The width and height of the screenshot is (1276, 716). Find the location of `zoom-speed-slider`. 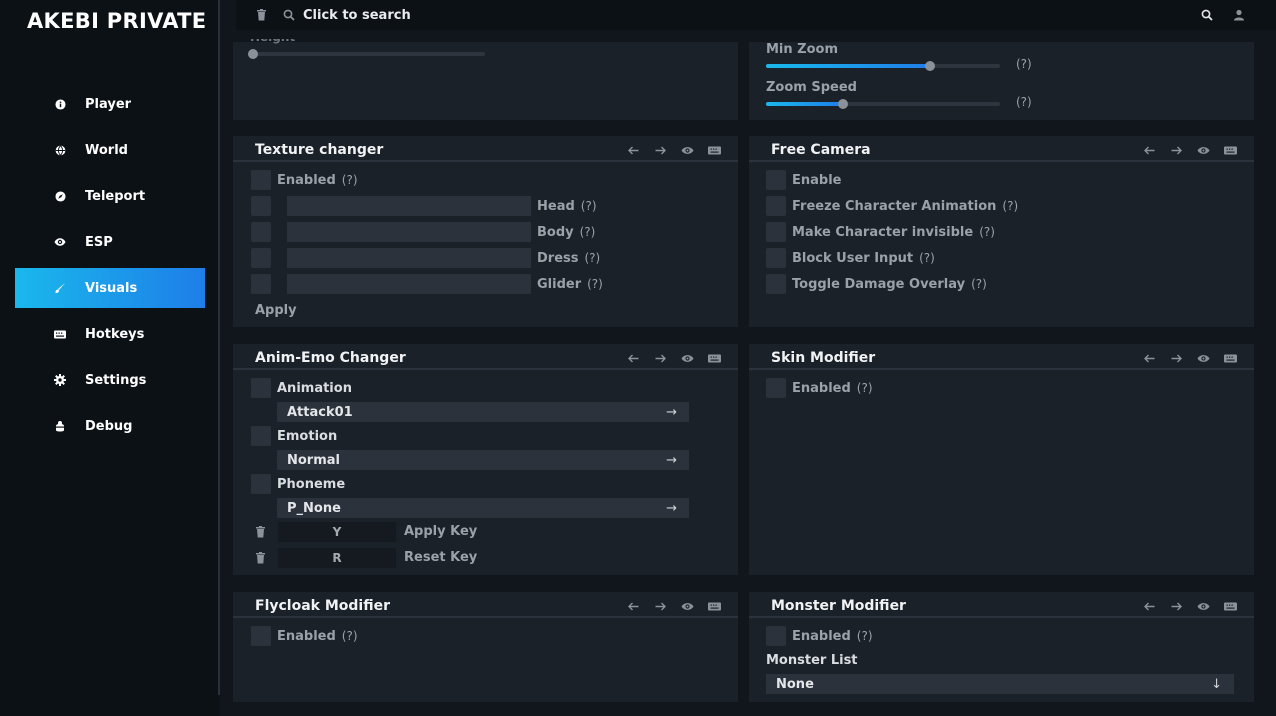

zoom-speed-slider is located at coordinates (883, 104).